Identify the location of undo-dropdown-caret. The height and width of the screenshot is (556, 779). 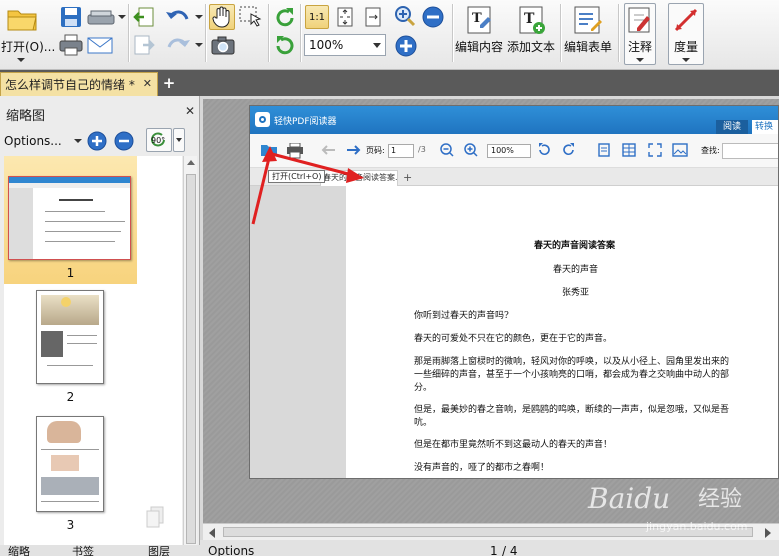
(199, 17).